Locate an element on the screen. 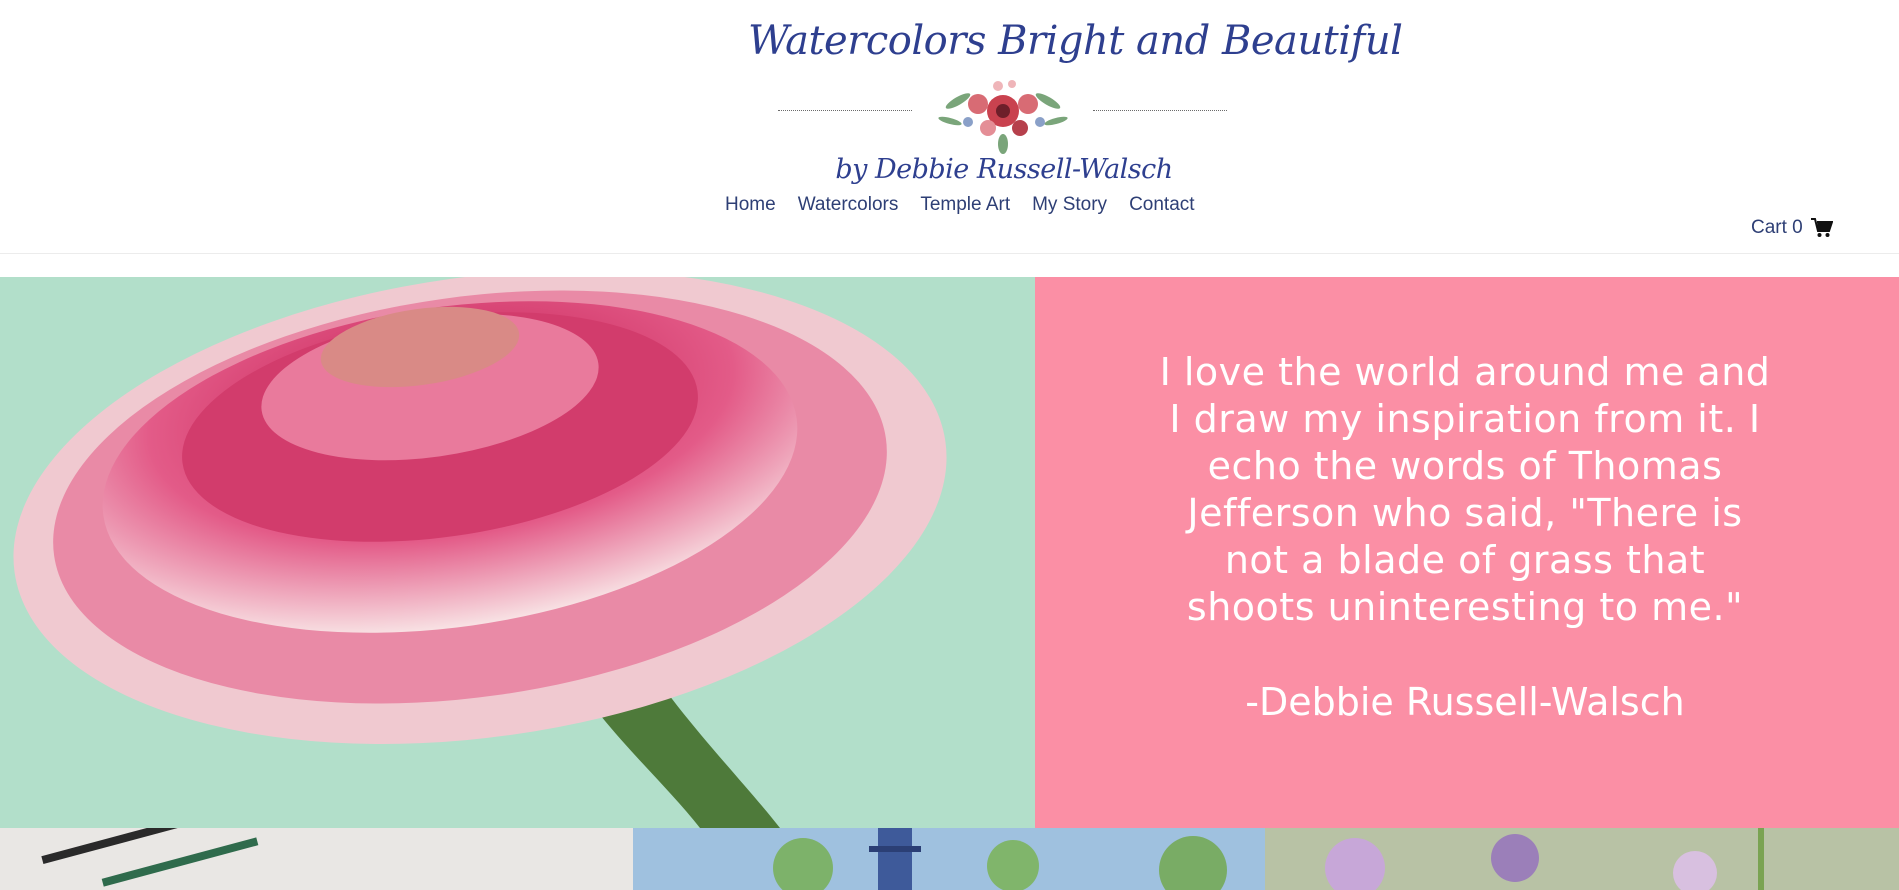  logo-divider-right is located at coordinates (1160, 110).